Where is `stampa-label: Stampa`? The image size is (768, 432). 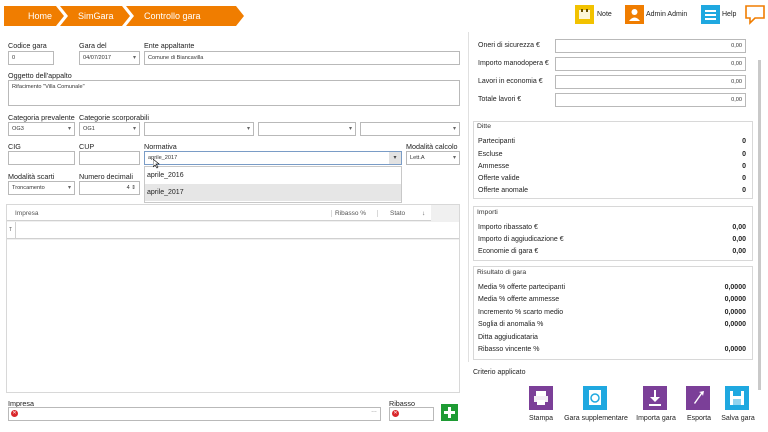
stampa-label: Stampa is located at coordinates (541, 418).